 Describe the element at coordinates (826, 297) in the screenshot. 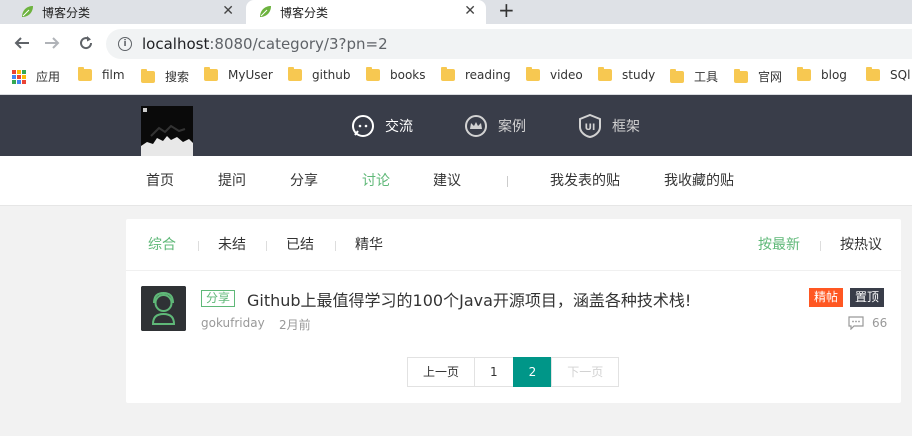

I see `featured-badge: 精帖` at that location.